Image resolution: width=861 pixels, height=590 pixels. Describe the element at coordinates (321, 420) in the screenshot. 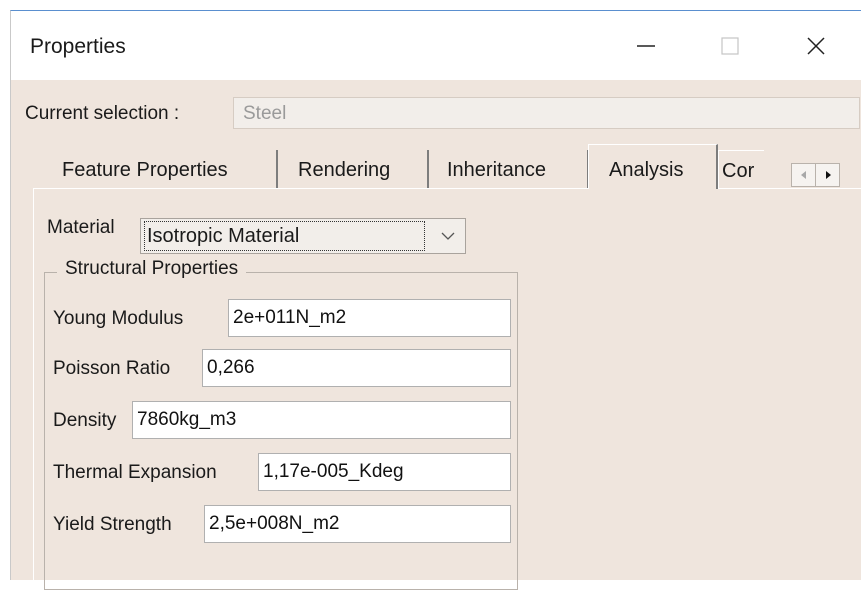

I see `density-field: 7860kg_m3` at that location.